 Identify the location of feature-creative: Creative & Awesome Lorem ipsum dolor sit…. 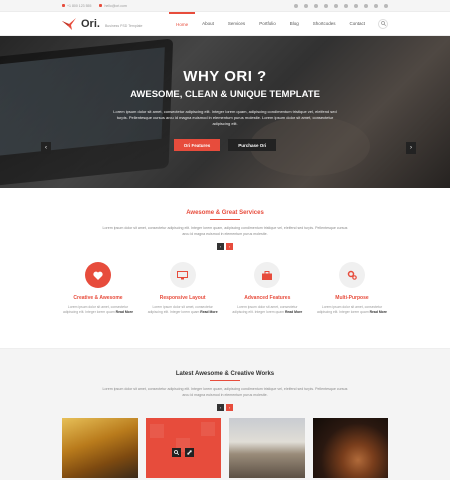
(98, 288).